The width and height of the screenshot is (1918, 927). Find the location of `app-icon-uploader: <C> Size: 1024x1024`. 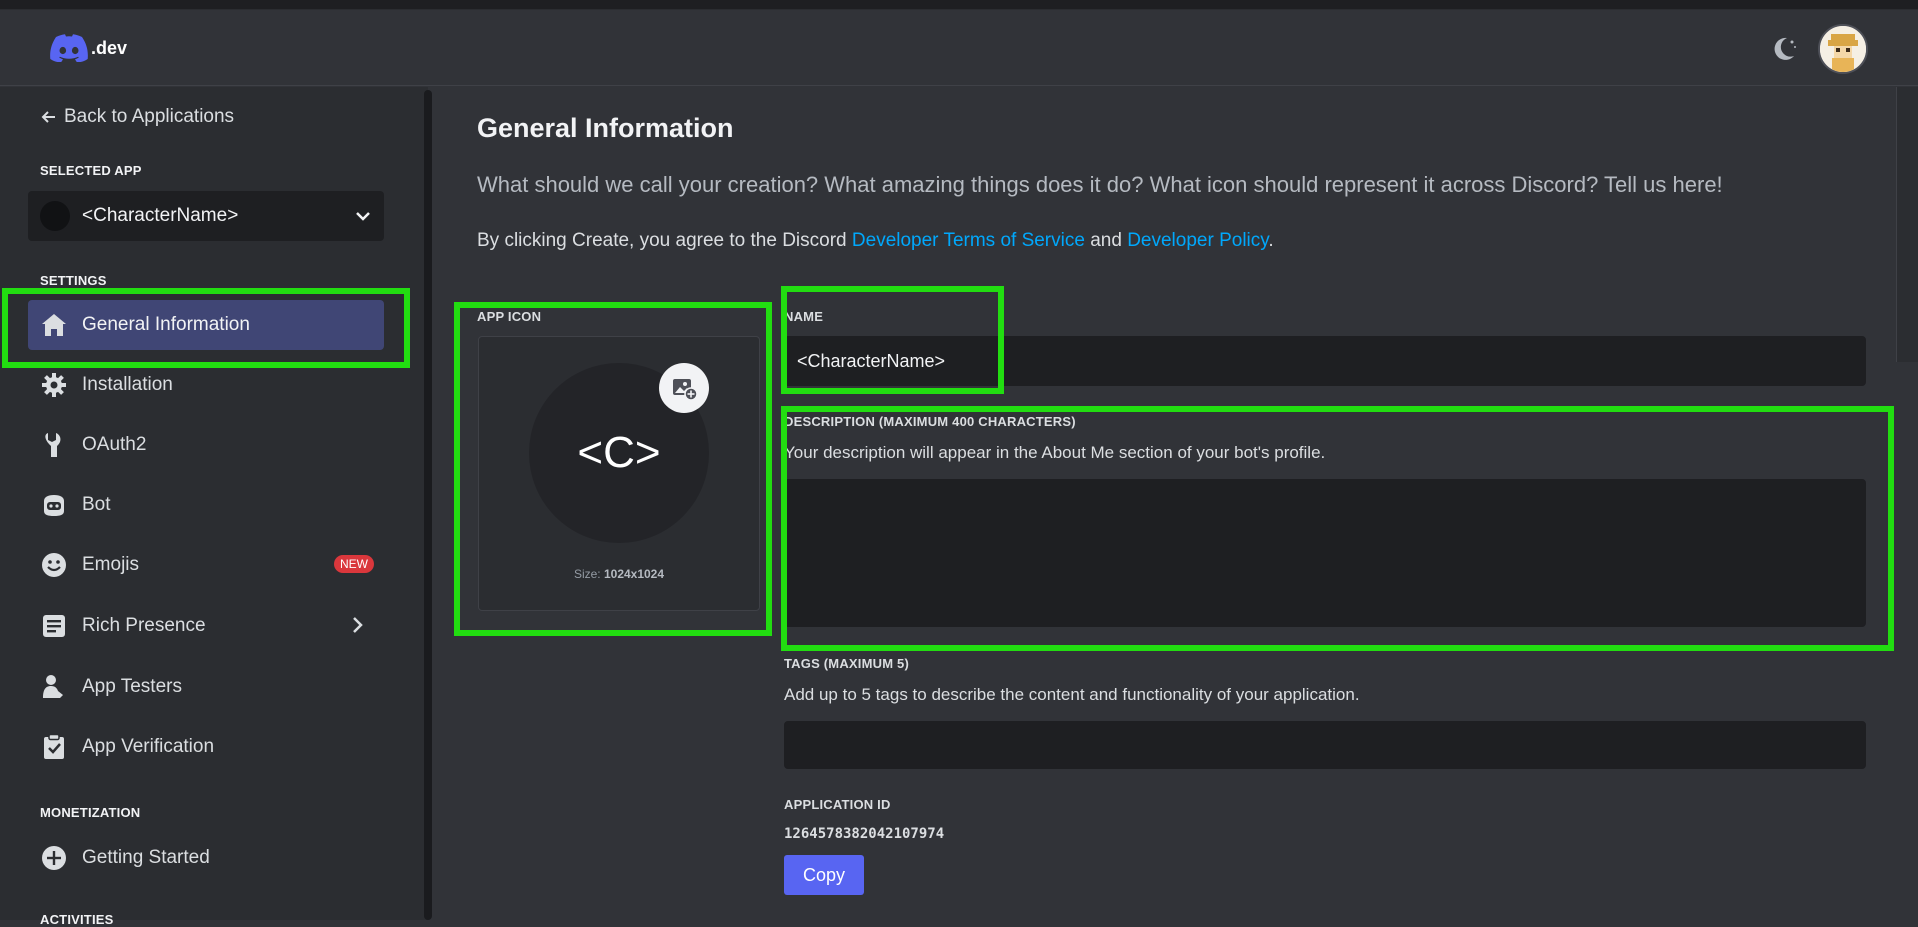

app-icon-uploader: <C> Size: 1024x1024 is located at coordinates (619, 473).